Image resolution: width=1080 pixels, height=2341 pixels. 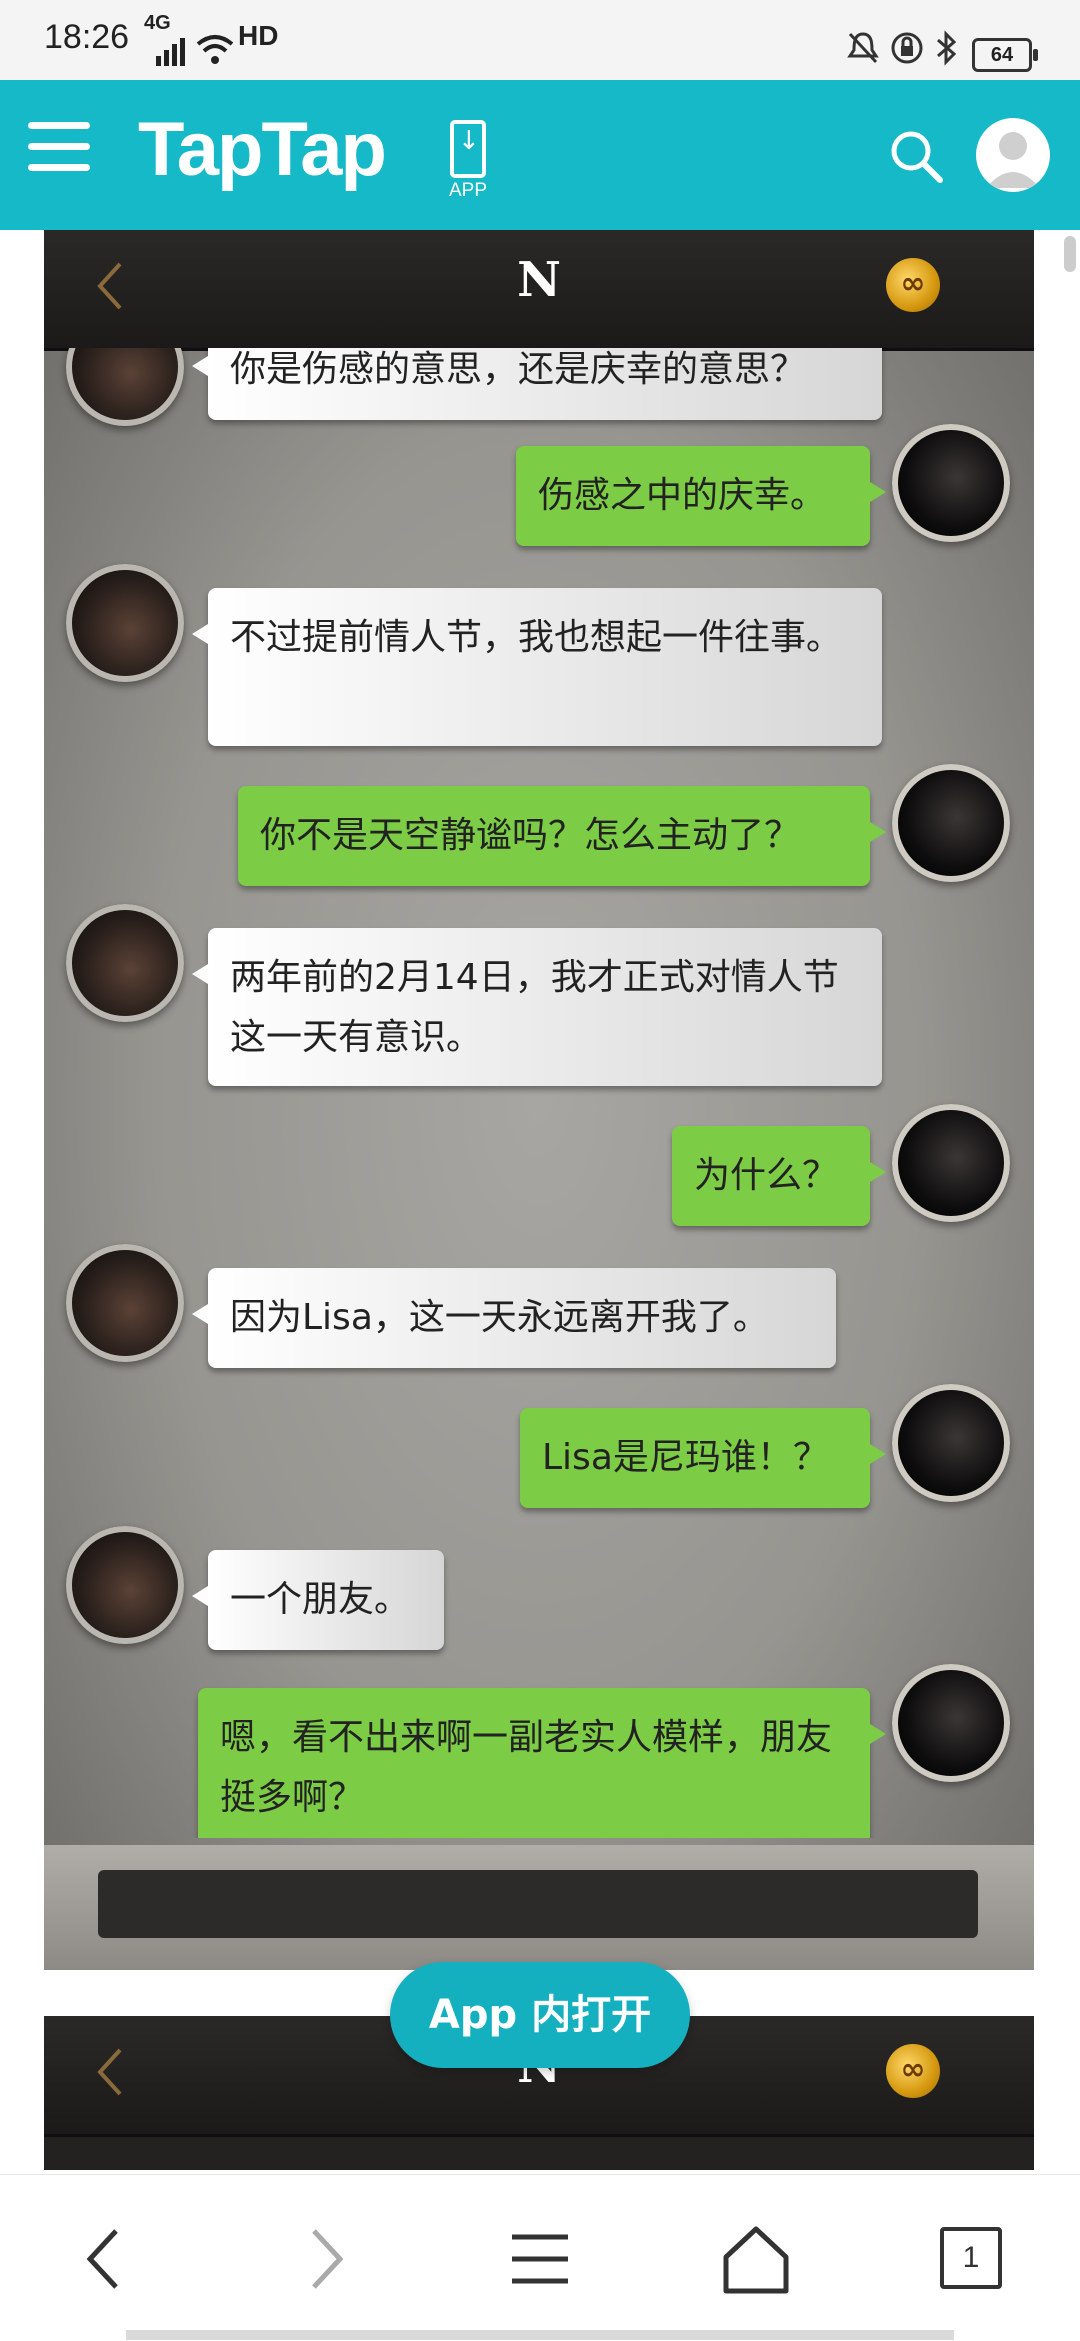 I want to click on user-avatar-button, so click(x=1013, y=155).